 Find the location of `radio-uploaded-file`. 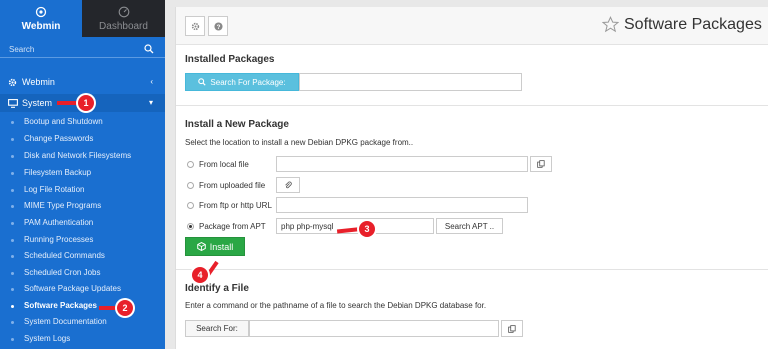

radio-uploaded-file is located at coordinates (190, 185).